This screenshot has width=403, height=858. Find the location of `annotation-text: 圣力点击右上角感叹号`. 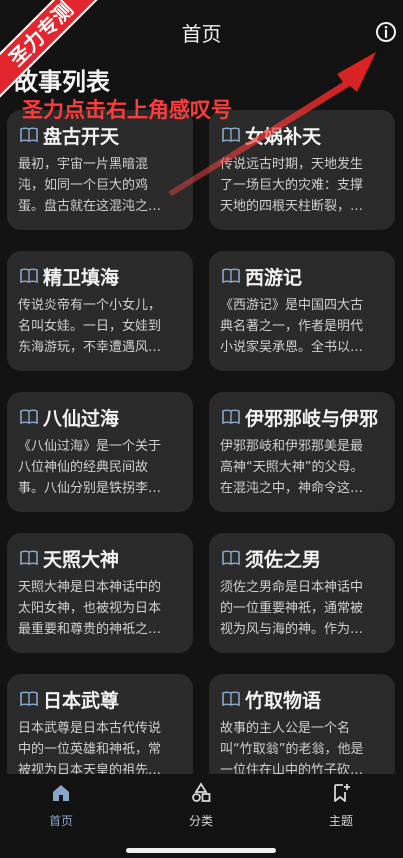

annotation-text: 圣力点击右上角感叹号 is located at coordinates (127, 110).